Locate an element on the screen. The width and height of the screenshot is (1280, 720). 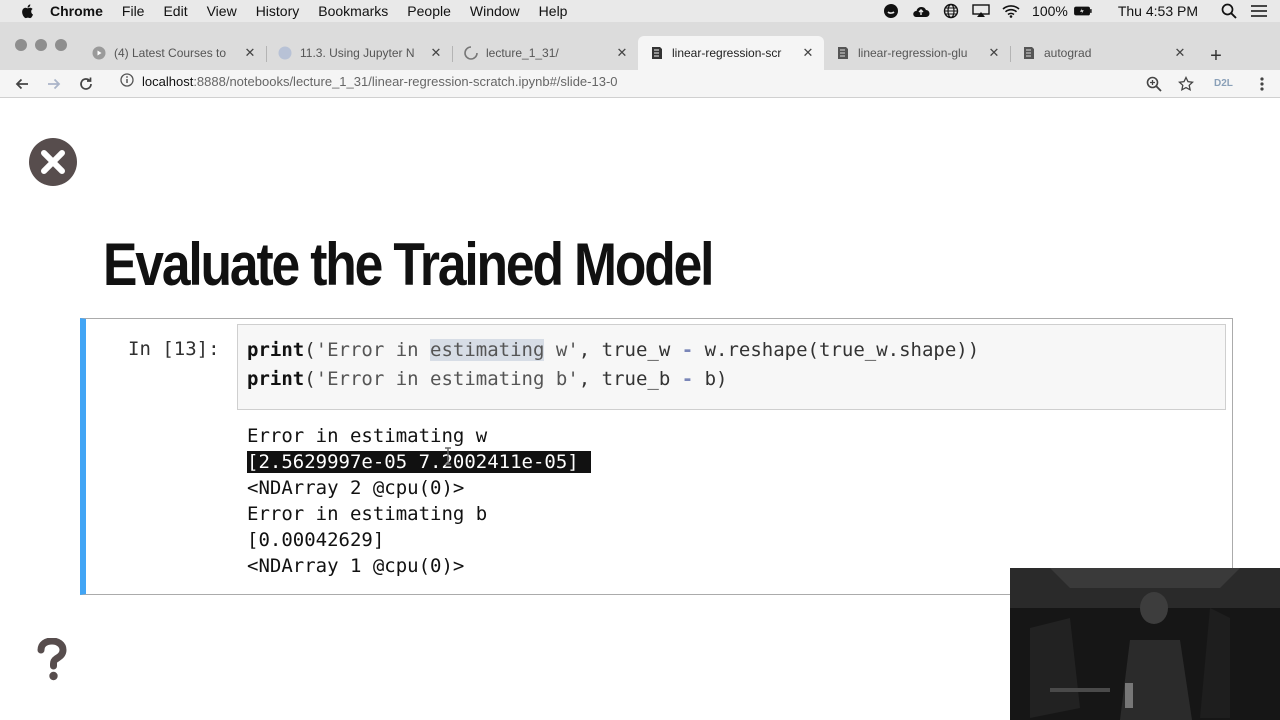
help-question-icon is located at coordinates (52, 660).